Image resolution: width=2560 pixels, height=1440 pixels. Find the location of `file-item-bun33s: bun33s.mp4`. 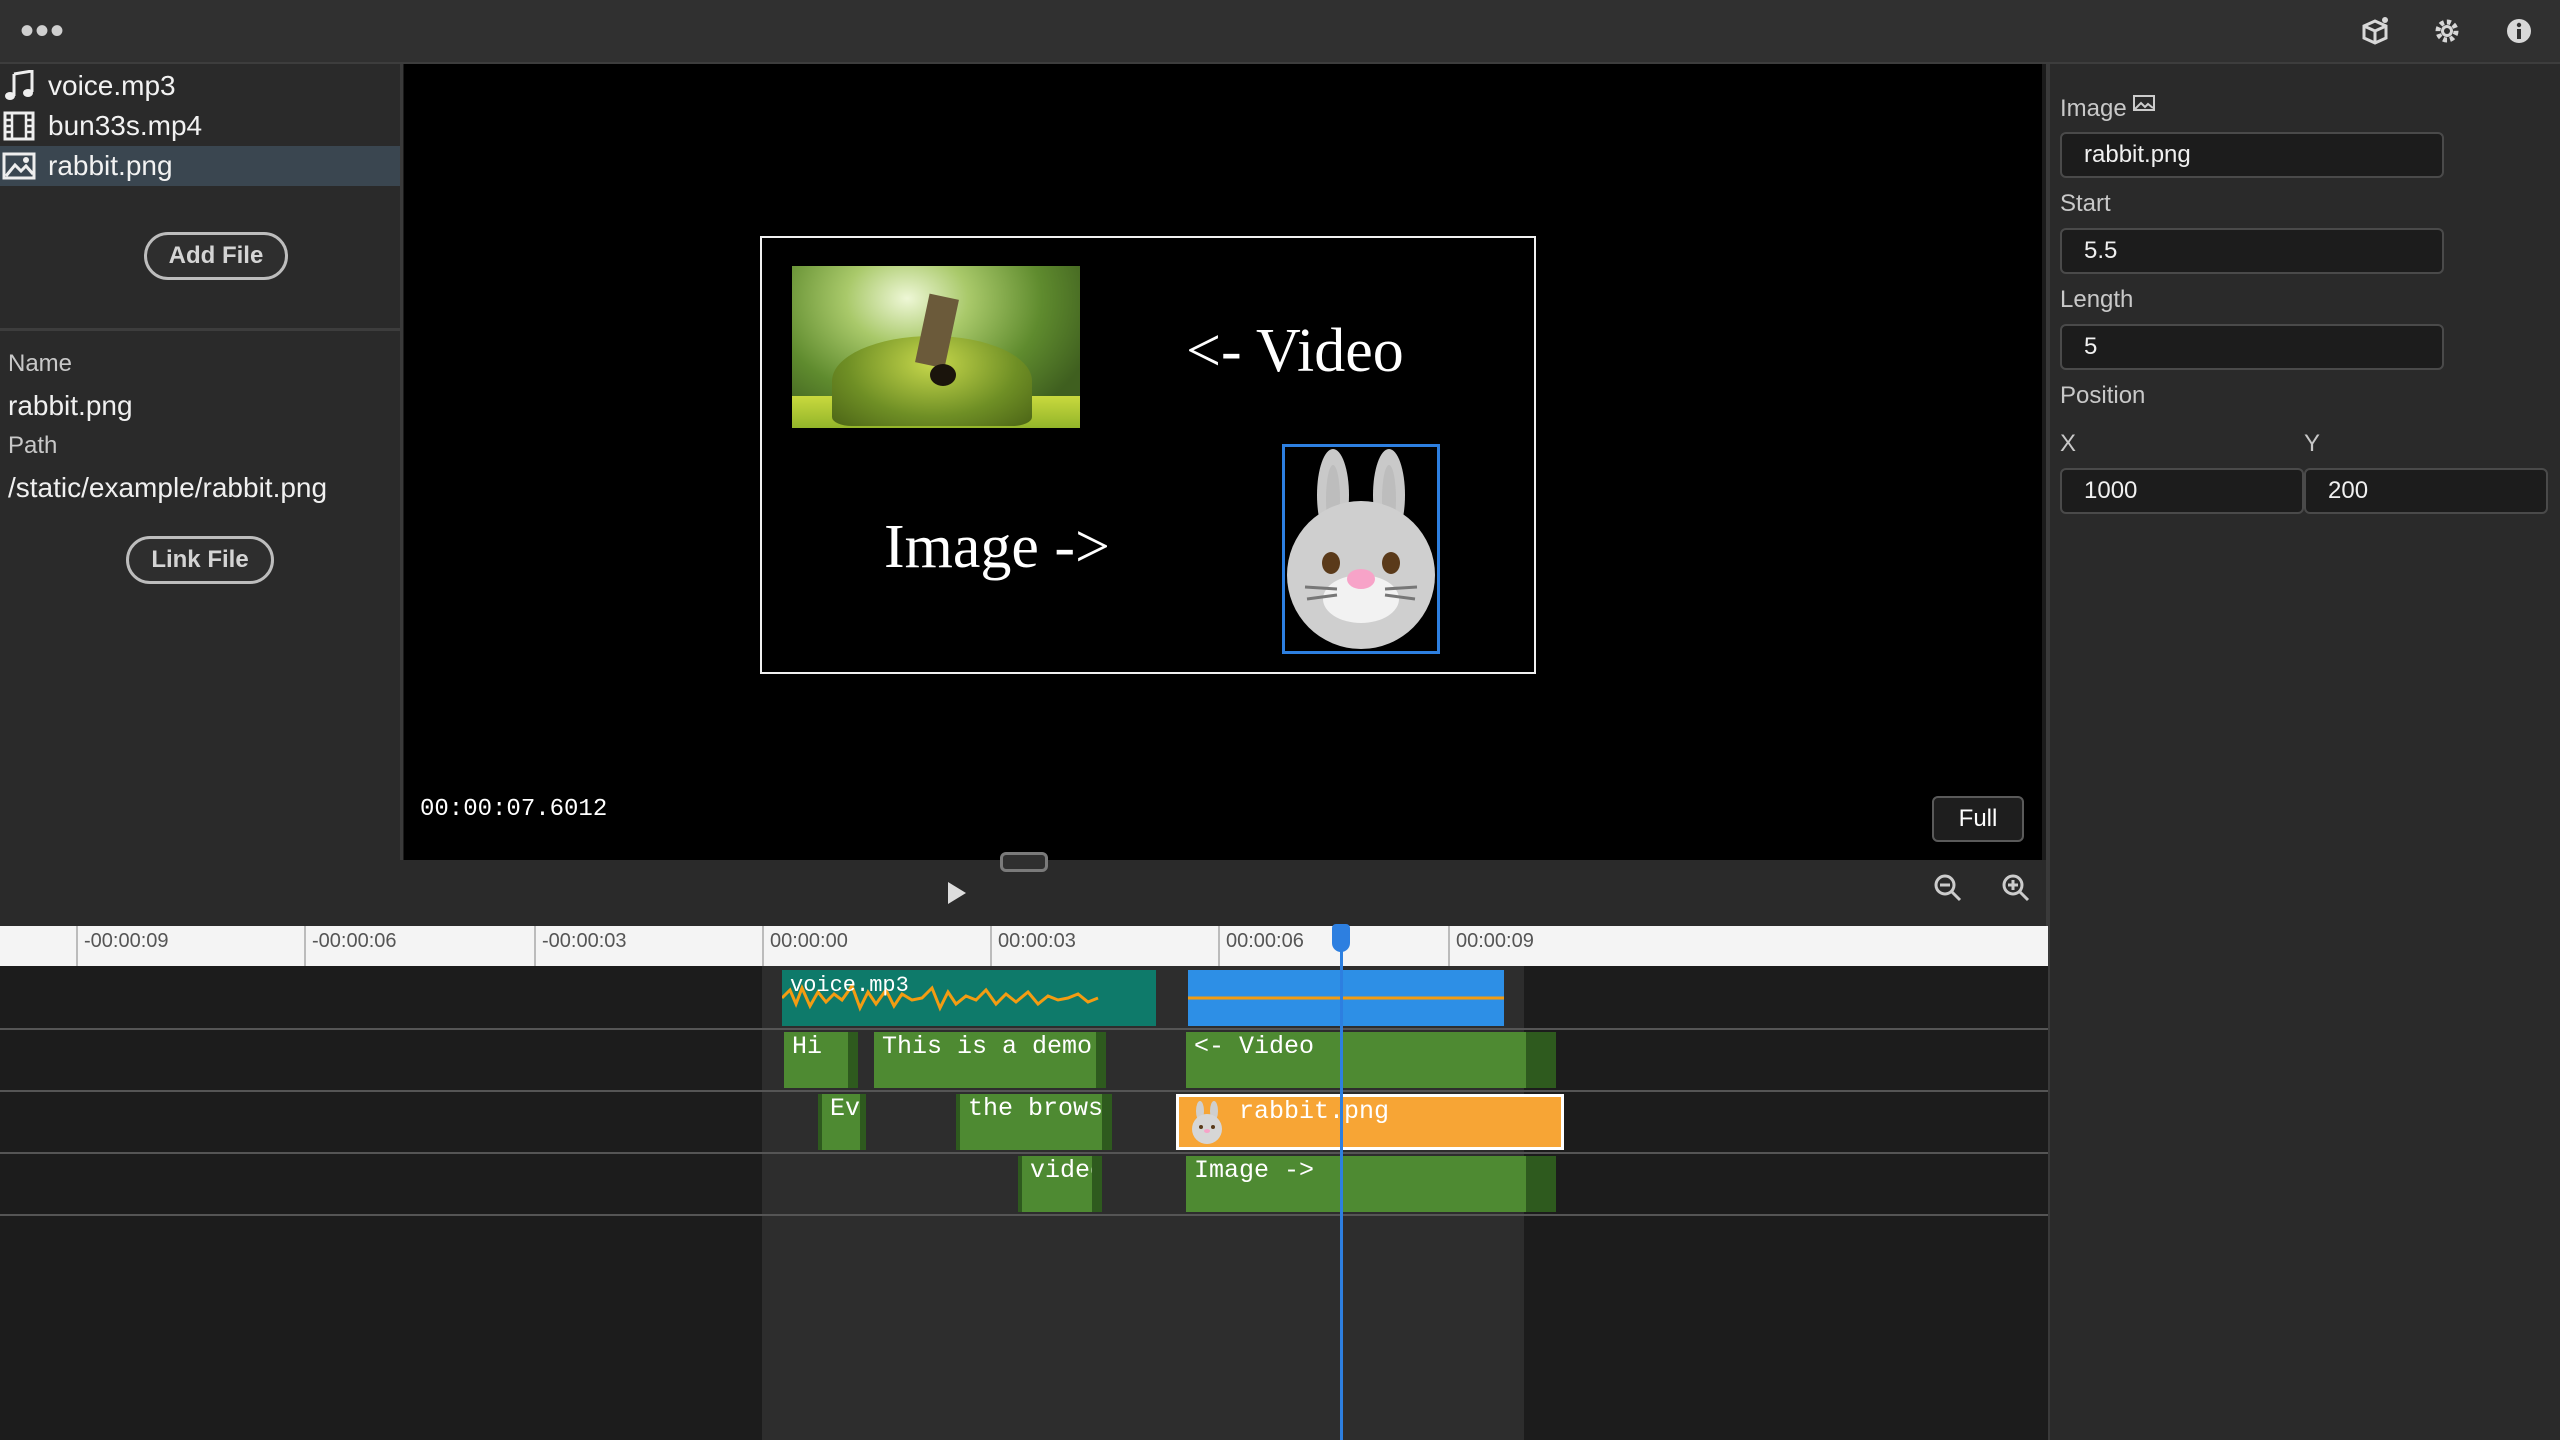

file-item-bun33s: bun33s.mp4 is located at coordinates (200, 126).